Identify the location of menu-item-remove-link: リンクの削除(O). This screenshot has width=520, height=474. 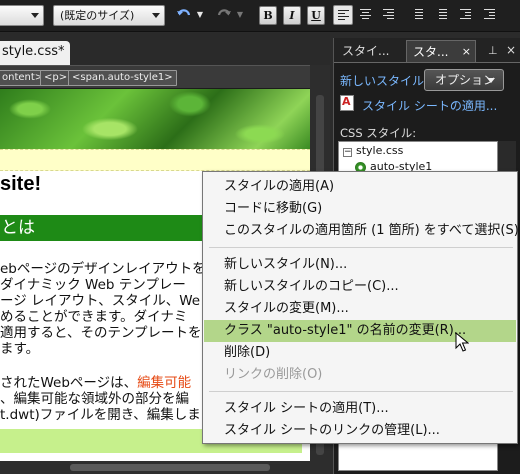
(273, 374).